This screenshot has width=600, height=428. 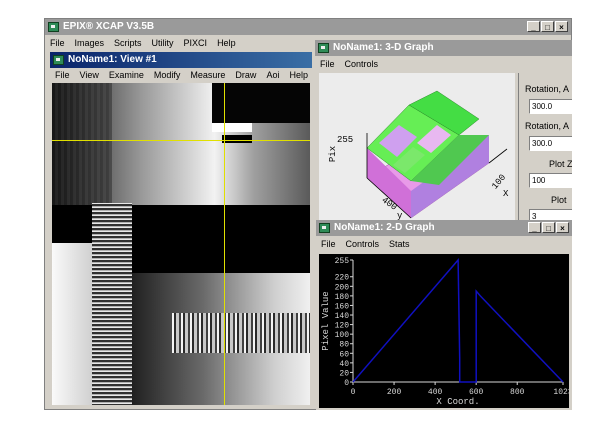 What do you see at coordinates (346, 383) in the screenshot?
I see `y-tick-label: 0` at bounding box center [346, 383].